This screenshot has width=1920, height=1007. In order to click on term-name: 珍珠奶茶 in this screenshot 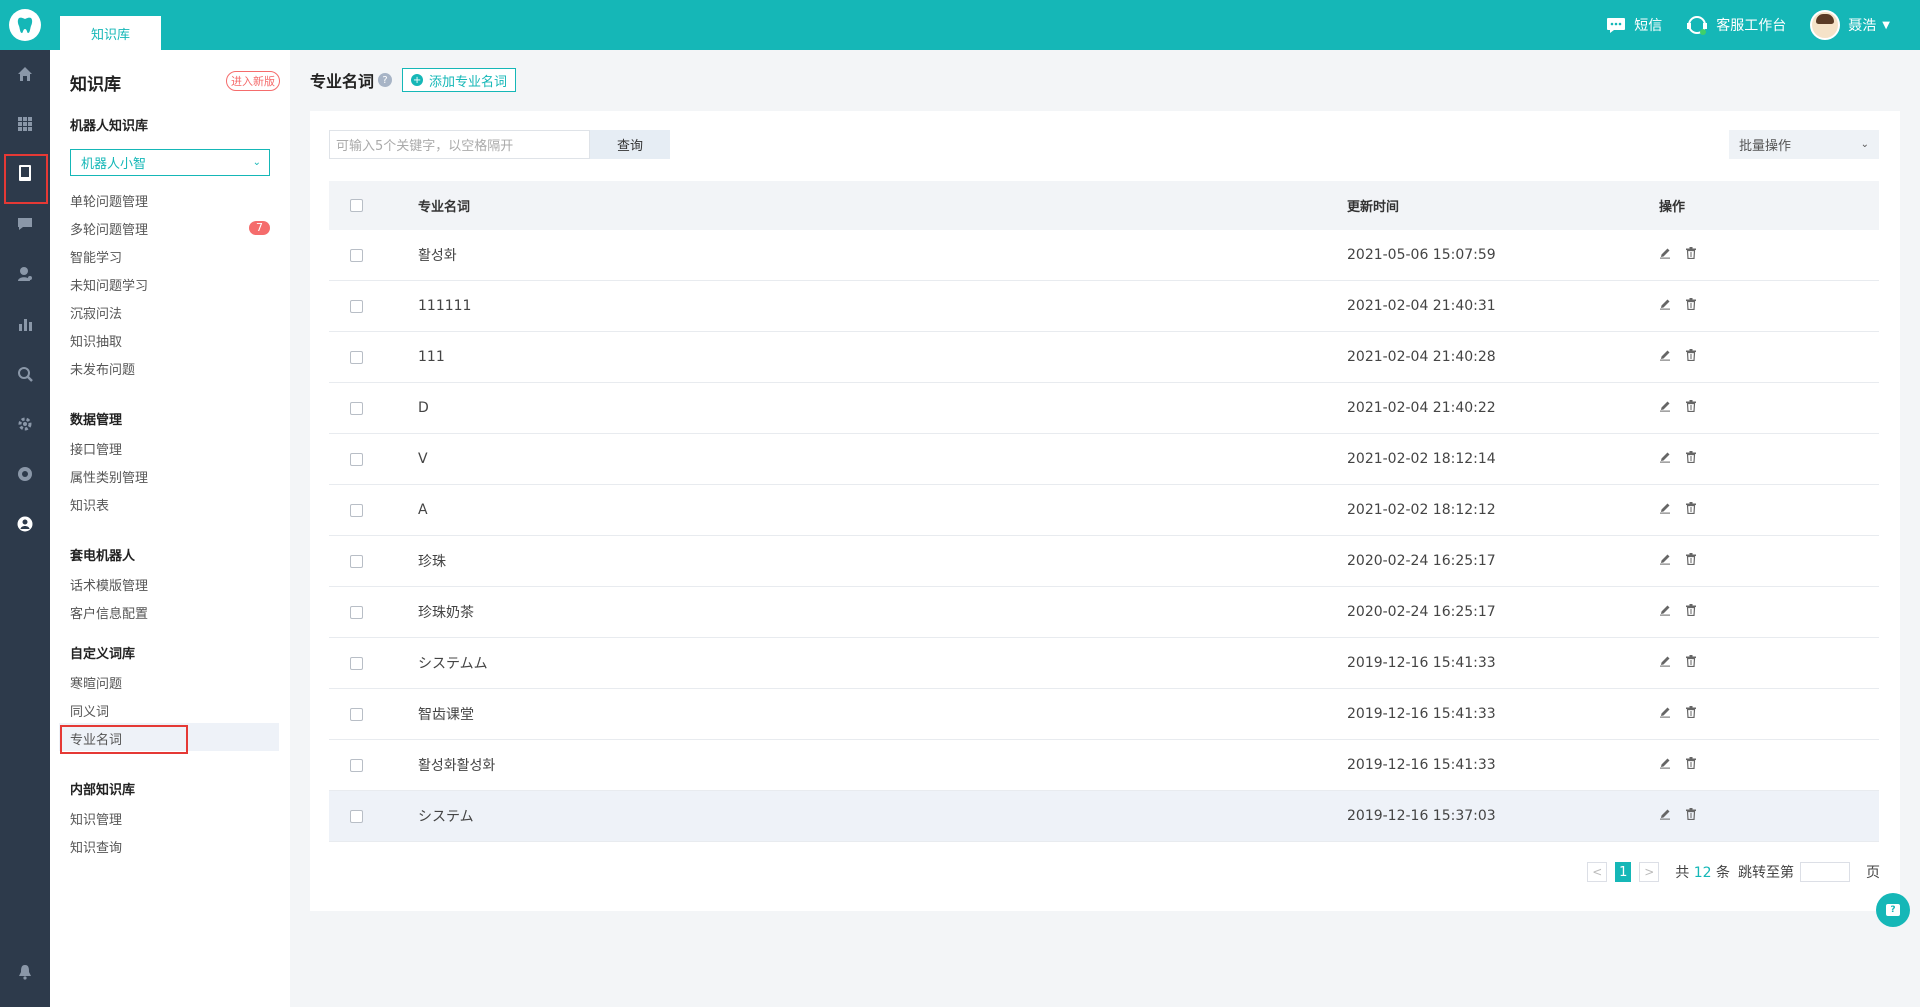, I will do `click(446, 613)`.